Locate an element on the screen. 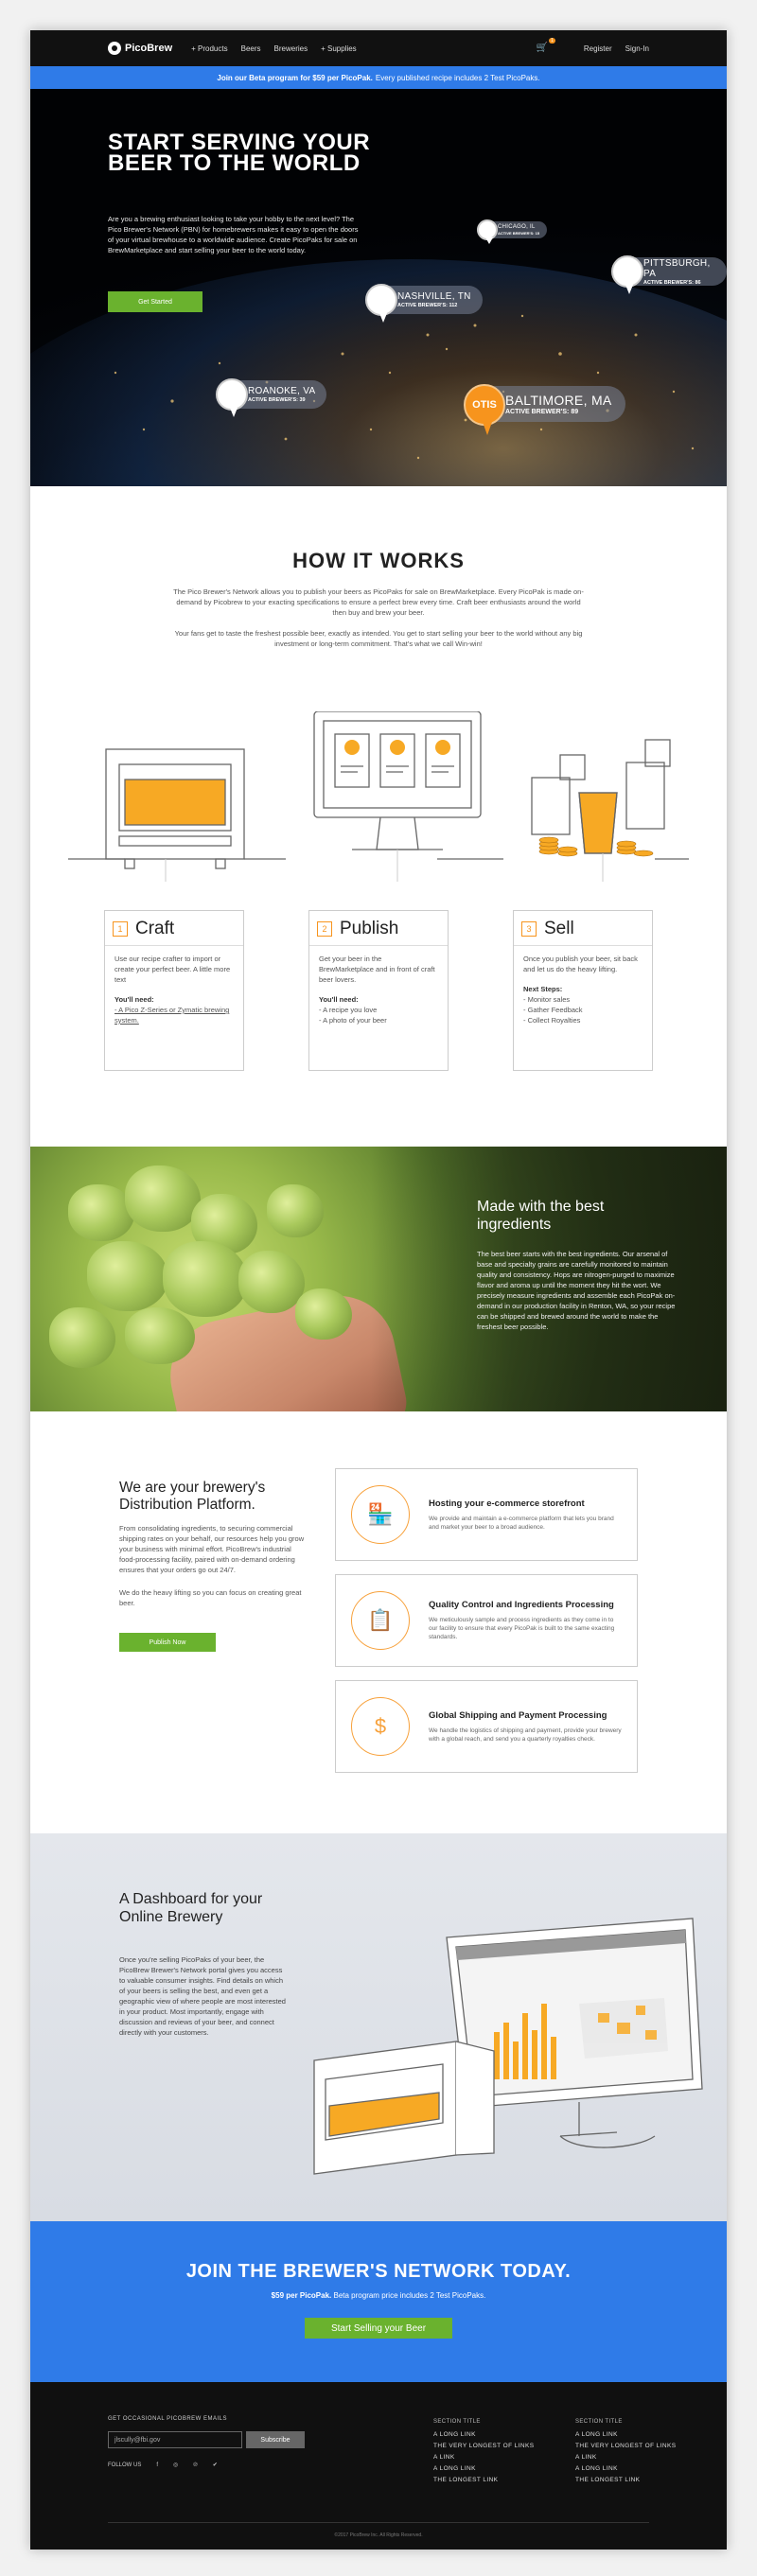 Image resolution: width=757 pixels, height=2576 pixels. brand-logo: PicoBrew is located at coordinates (140, 49).